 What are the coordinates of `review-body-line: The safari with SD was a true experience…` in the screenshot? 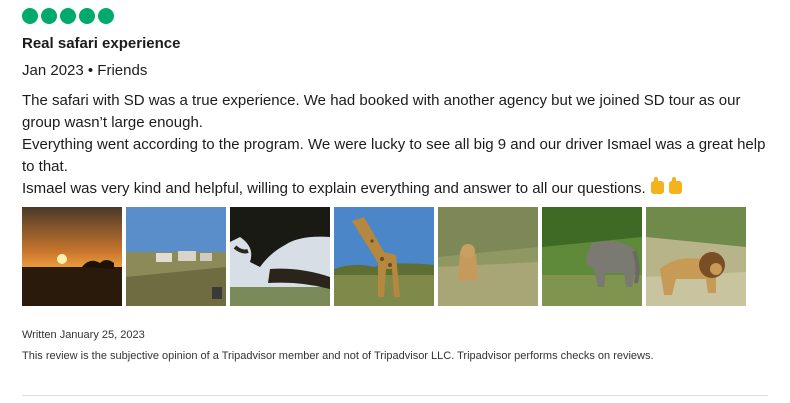 It's located at (381, 111).